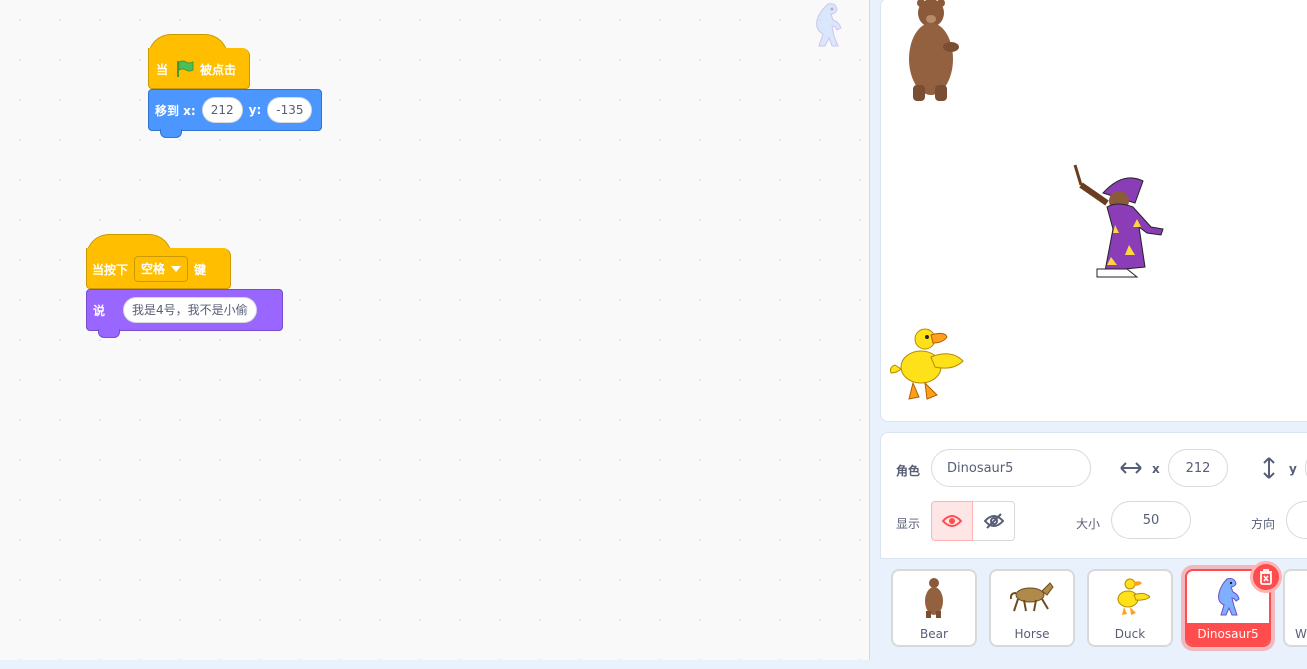 This screenshot has height=669, width=1307. I want to click on move-to-label: 移到 x:, so click(175, 110).